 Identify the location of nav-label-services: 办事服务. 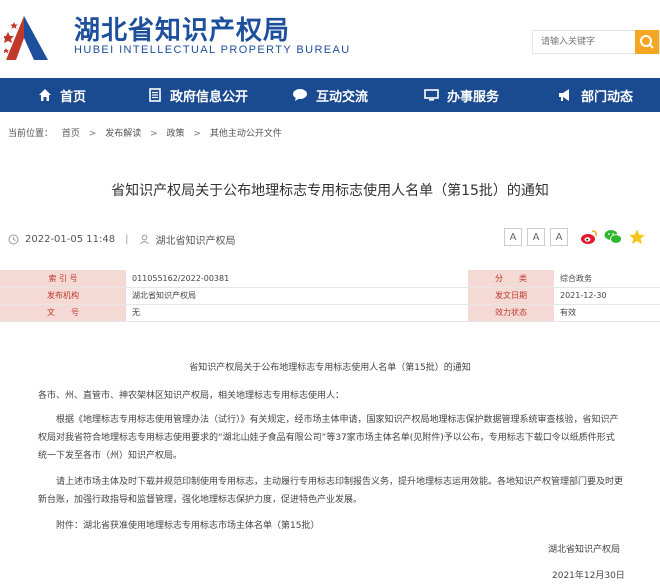
(473, 97).